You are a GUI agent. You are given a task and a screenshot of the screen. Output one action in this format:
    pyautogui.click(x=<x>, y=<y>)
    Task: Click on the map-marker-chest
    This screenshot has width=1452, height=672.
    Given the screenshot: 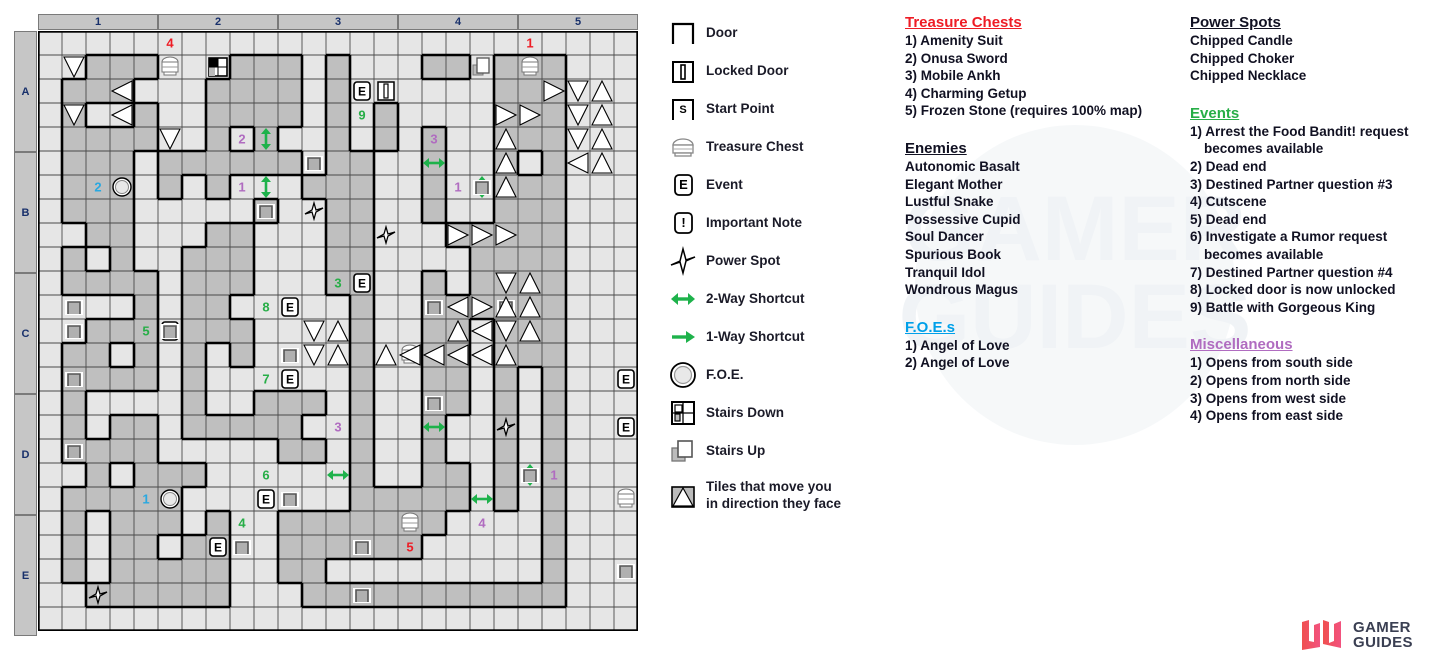 What is the action you would take?
    pyautogui.click(x=170, y=66)
    